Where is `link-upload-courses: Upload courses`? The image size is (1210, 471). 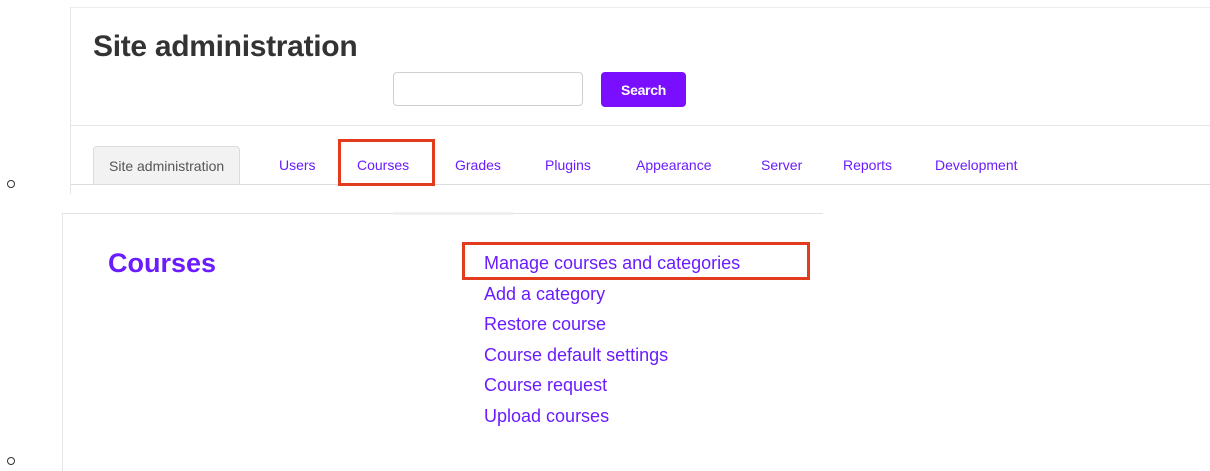
link-upload-courses: Upload courses is located at coordinates (612, 416).